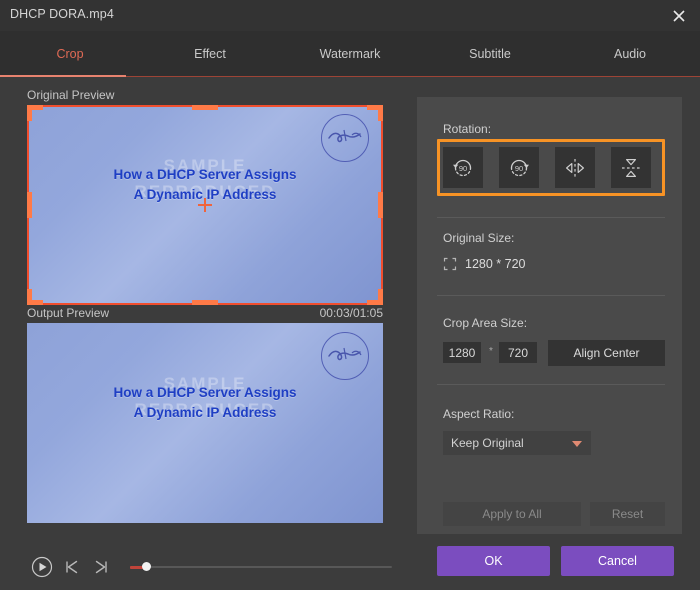 This screenshot has height=590, width=700. I want to click on crop-area-size-label: Crop Area Size:, so click(485, 323).